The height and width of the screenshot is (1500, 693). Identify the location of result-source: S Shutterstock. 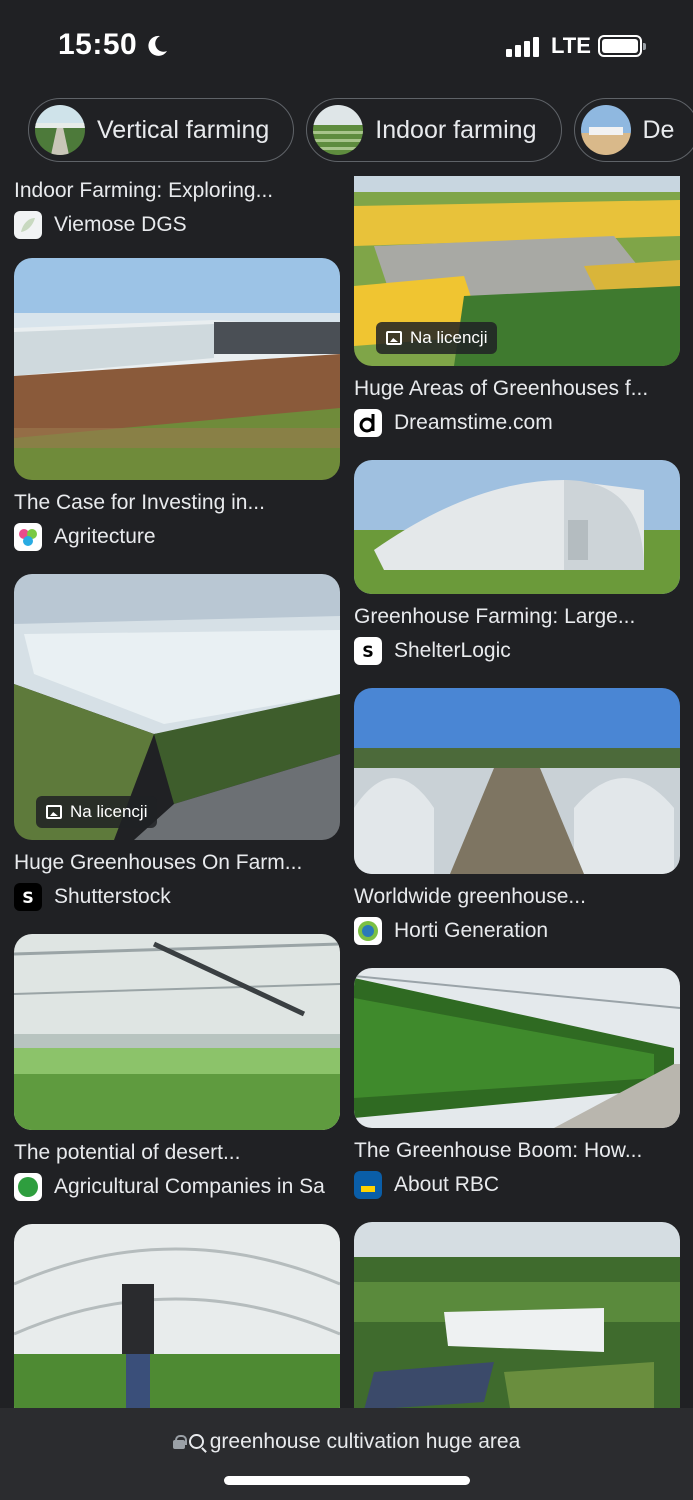
(177, 897).